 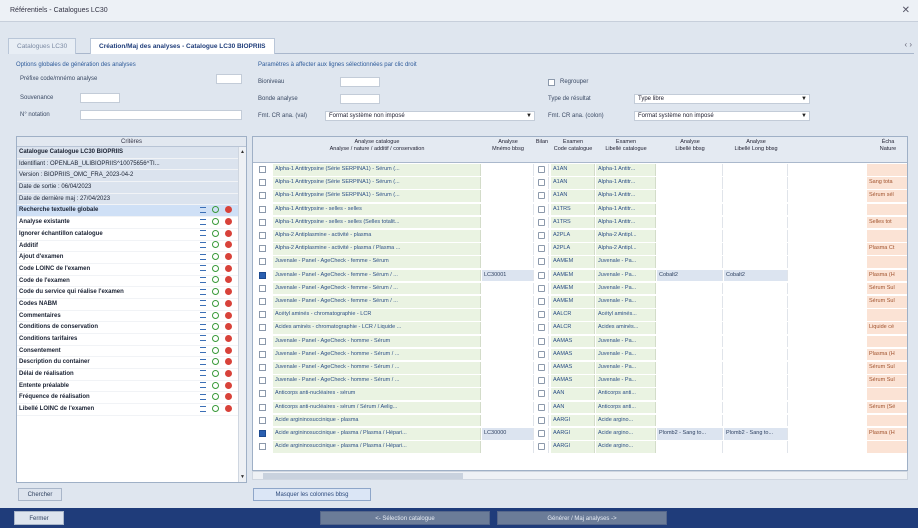 What do you see at coordinates (908, 44) in the screenshot?
I see `tab-scroll-arrows-icon: ‹ ›` at bounding box center [908, 44].